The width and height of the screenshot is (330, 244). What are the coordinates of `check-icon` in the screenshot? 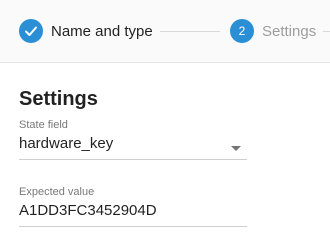 It's located at (31, 31).